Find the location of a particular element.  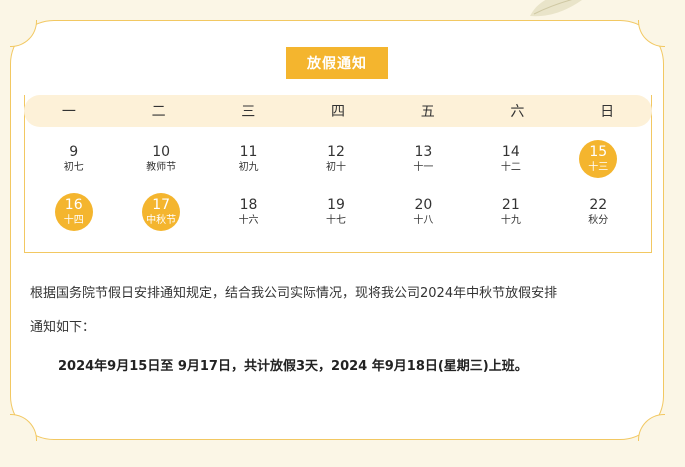

calendar-day: 13 十一 is located at coordinates (423, 166).